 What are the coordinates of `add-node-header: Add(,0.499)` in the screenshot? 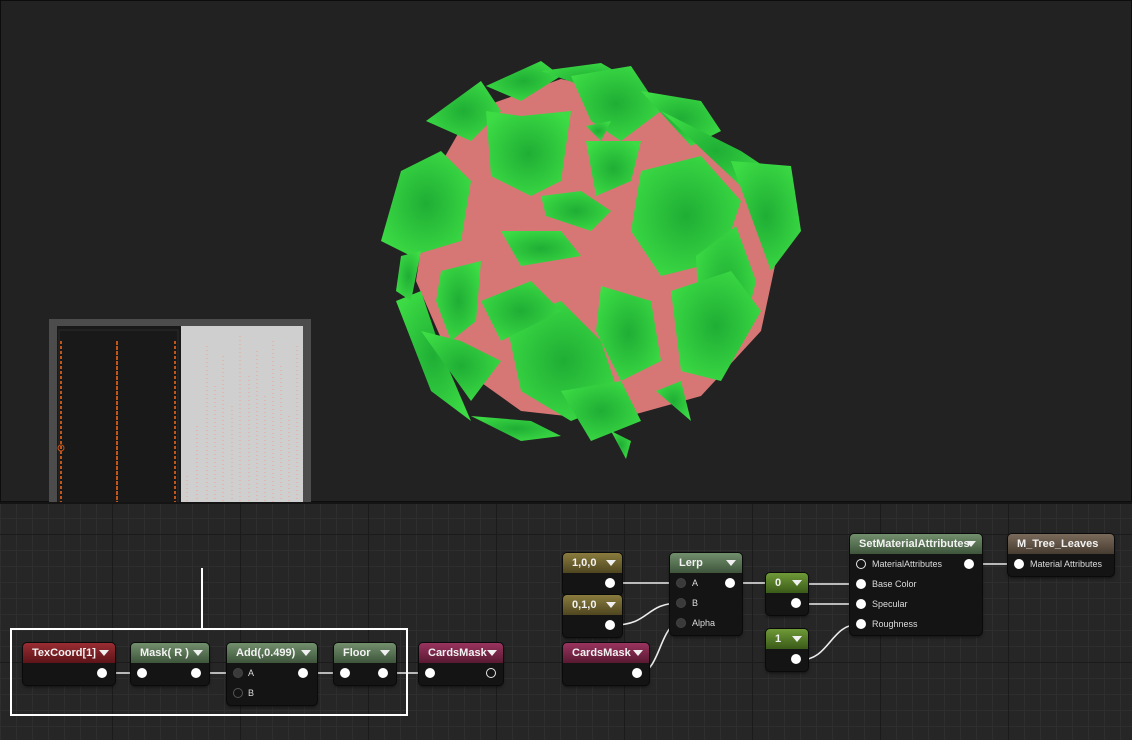 It's located at (272, 653).